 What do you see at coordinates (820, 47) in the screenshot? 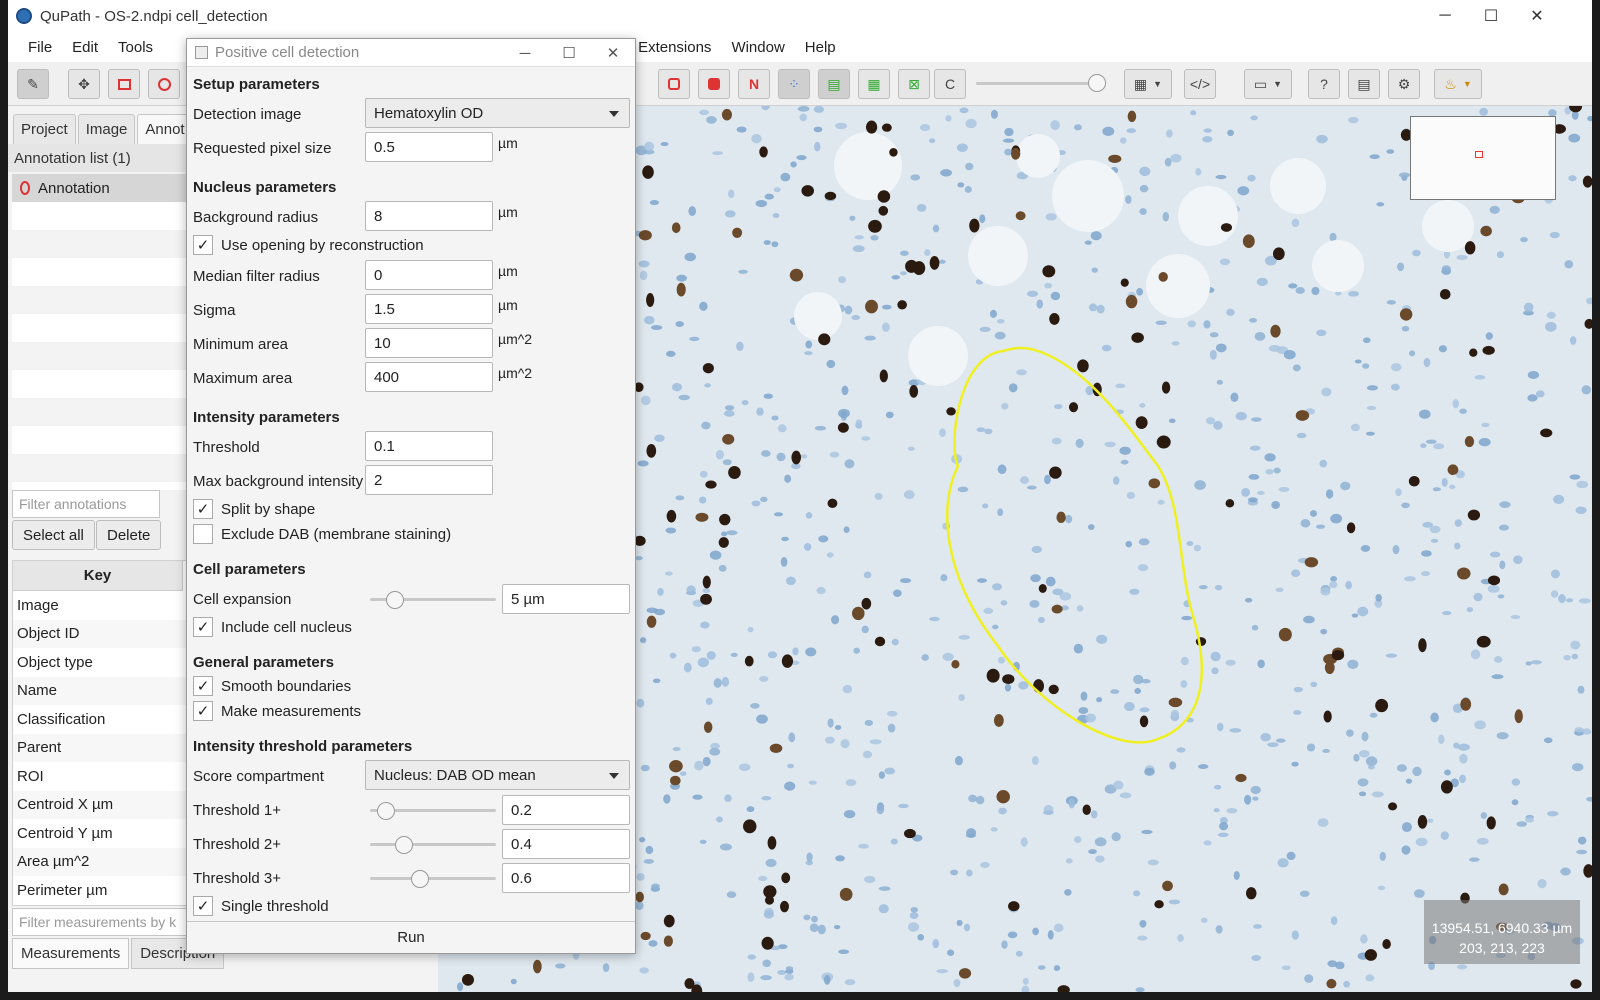
I see `menu-help: Help` at bounding box center [820, 47].